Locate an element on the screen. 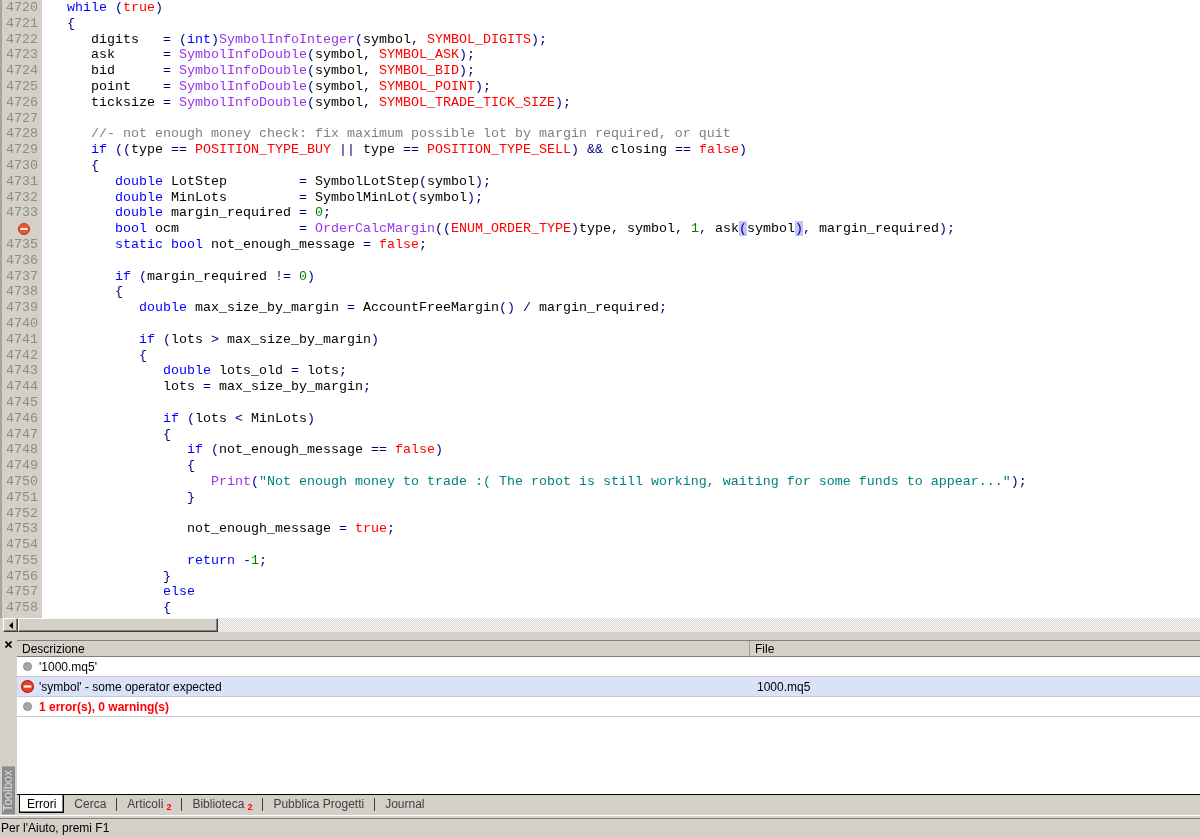 The width and height of the screenshot is (1200, 838). panel-tab: Pubblica Progetti is located at coordinates (319, 804).